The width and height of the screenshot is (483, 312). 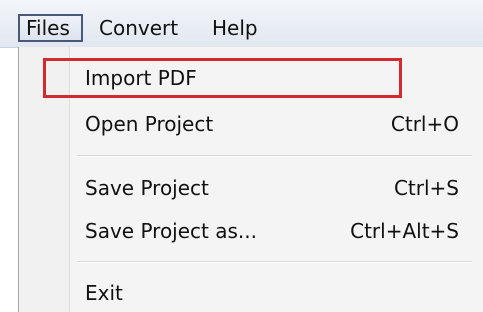 I want to click on menu-files-label: Files, so click(x=48, y=28).